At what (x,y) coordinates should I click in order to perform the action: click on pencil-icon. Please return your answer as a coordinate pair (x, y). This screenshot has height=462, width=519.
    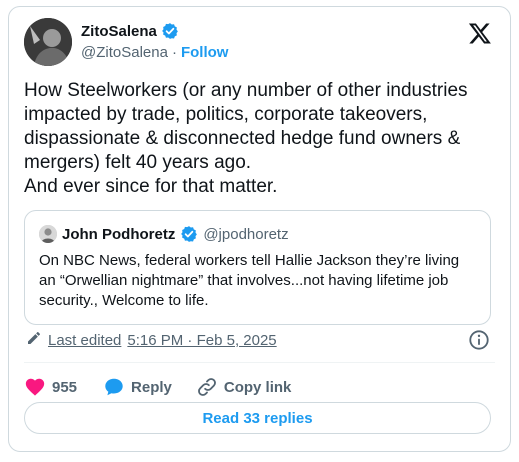
    Looking at the image, I should click on (34, 340).